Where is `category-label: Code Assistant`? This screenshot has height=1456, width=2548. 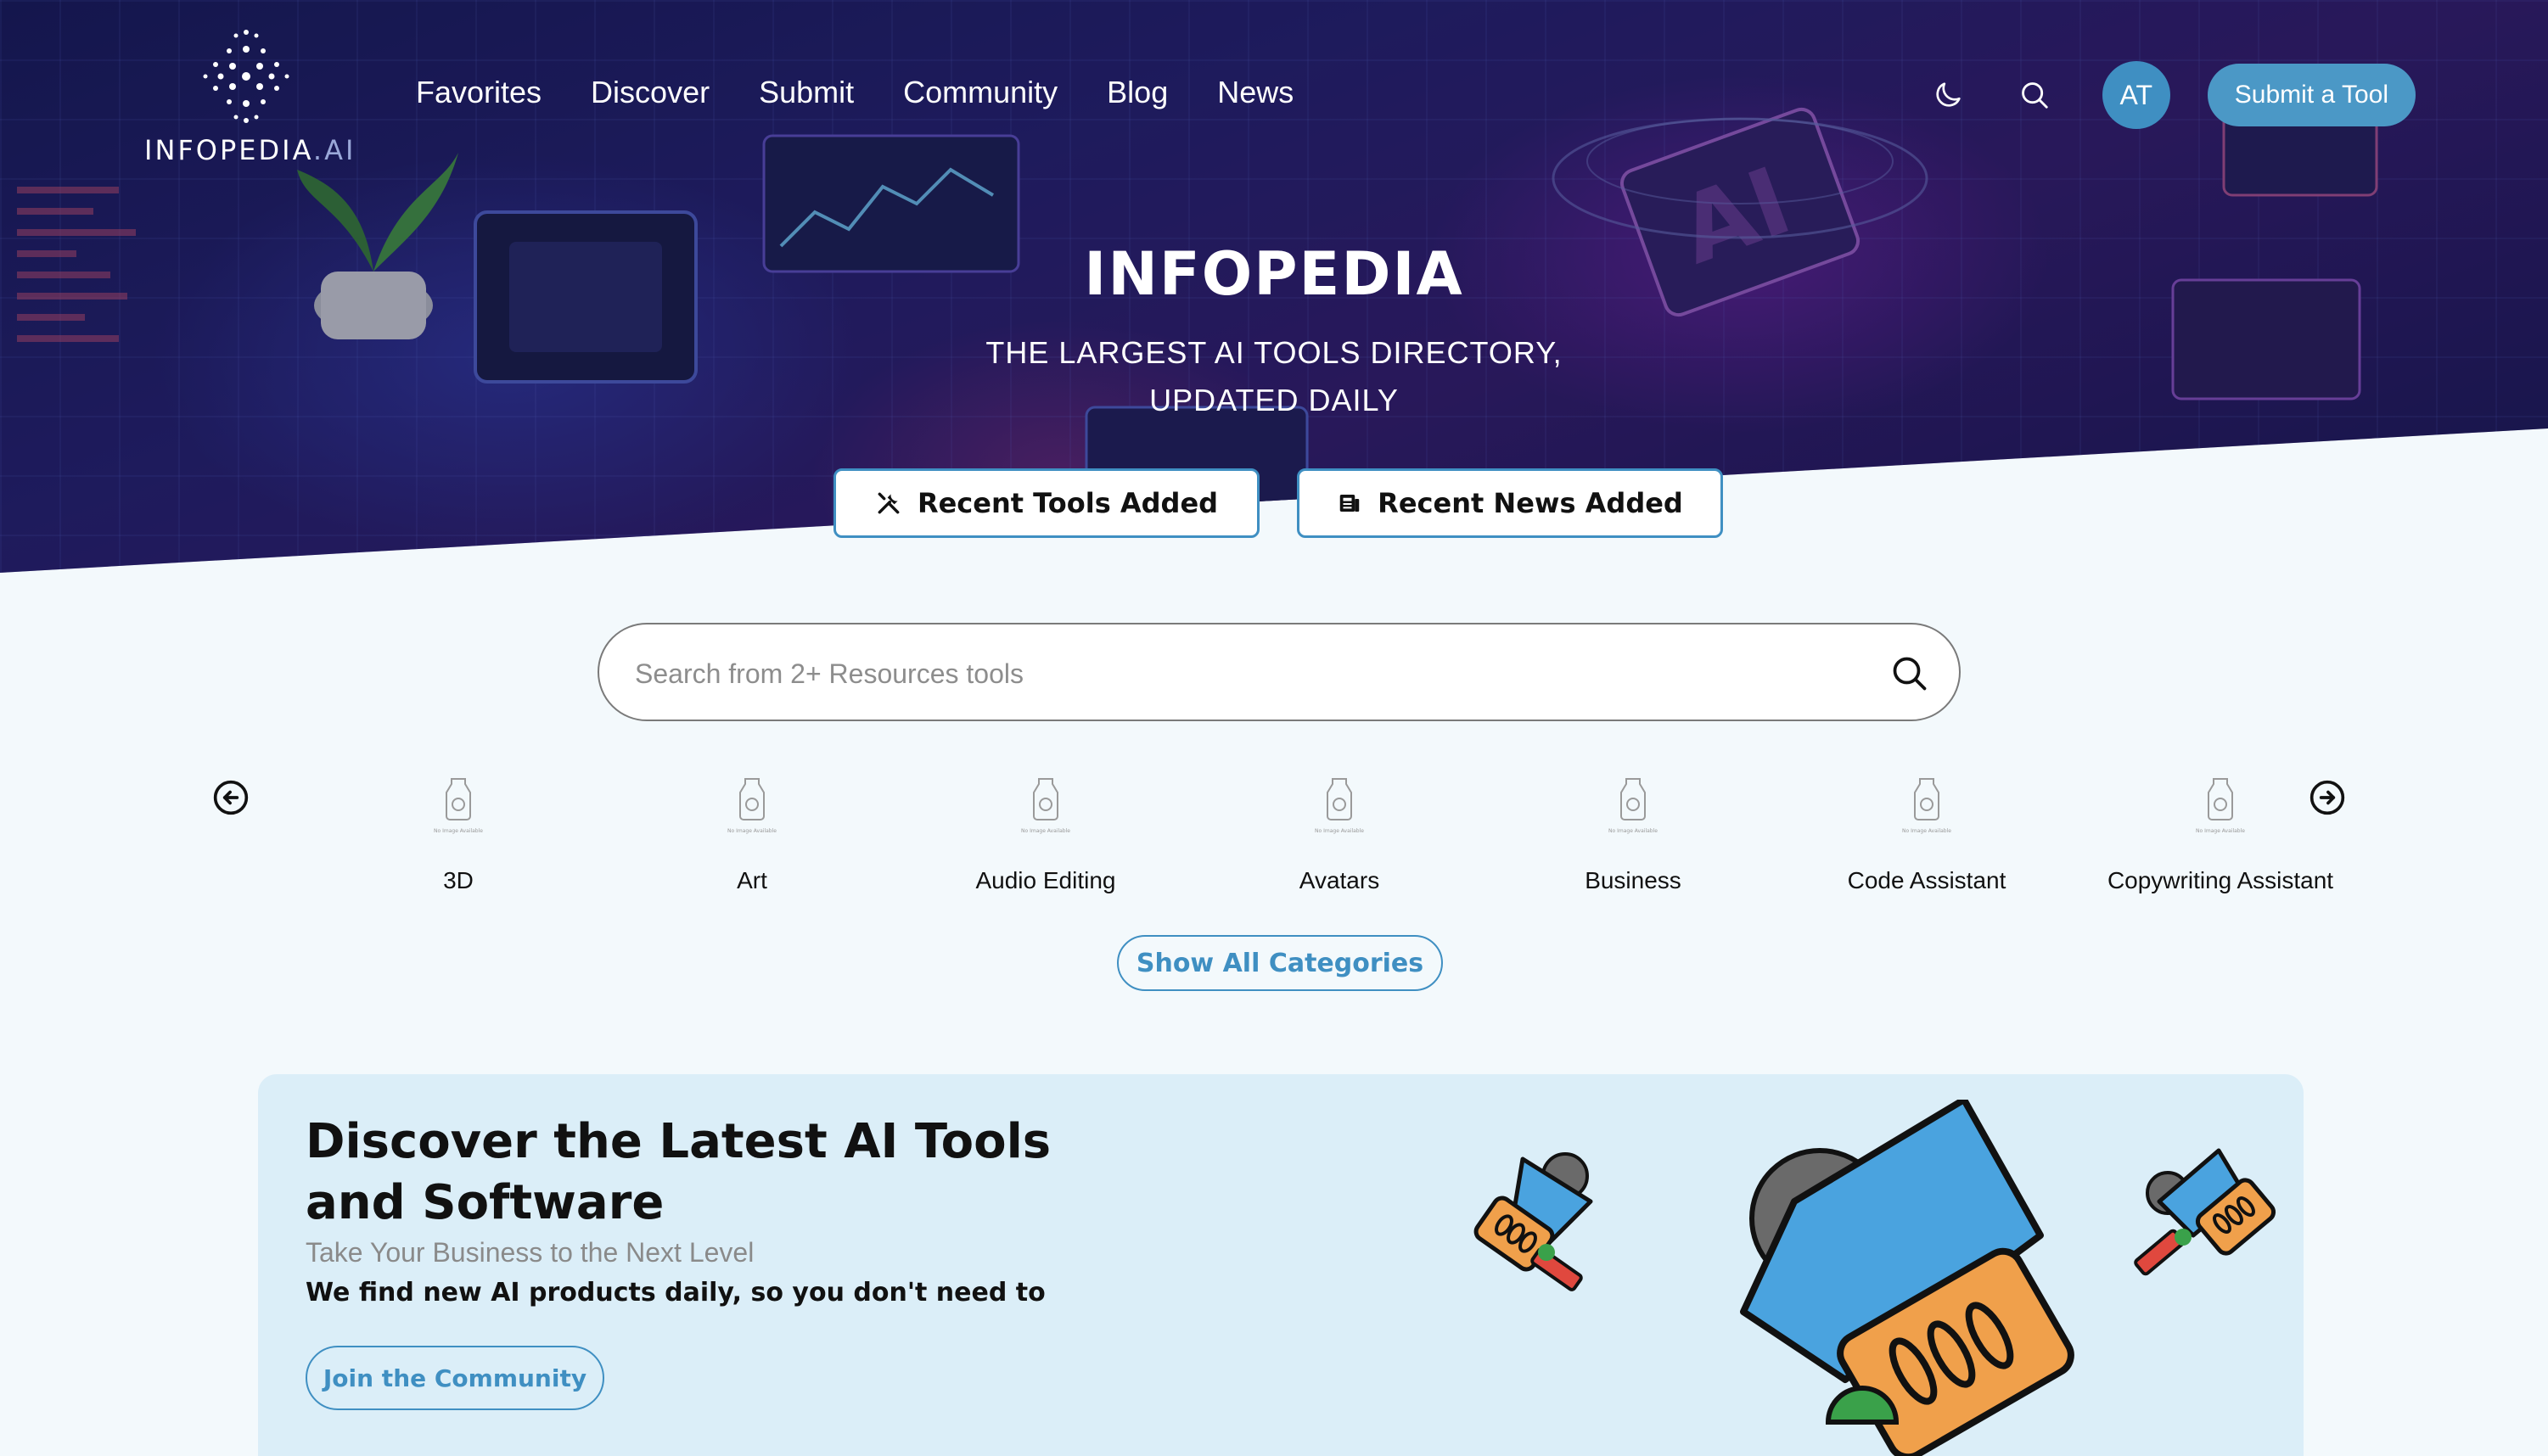
category-label: Code Assistant is located at coordinates (1926, 880).